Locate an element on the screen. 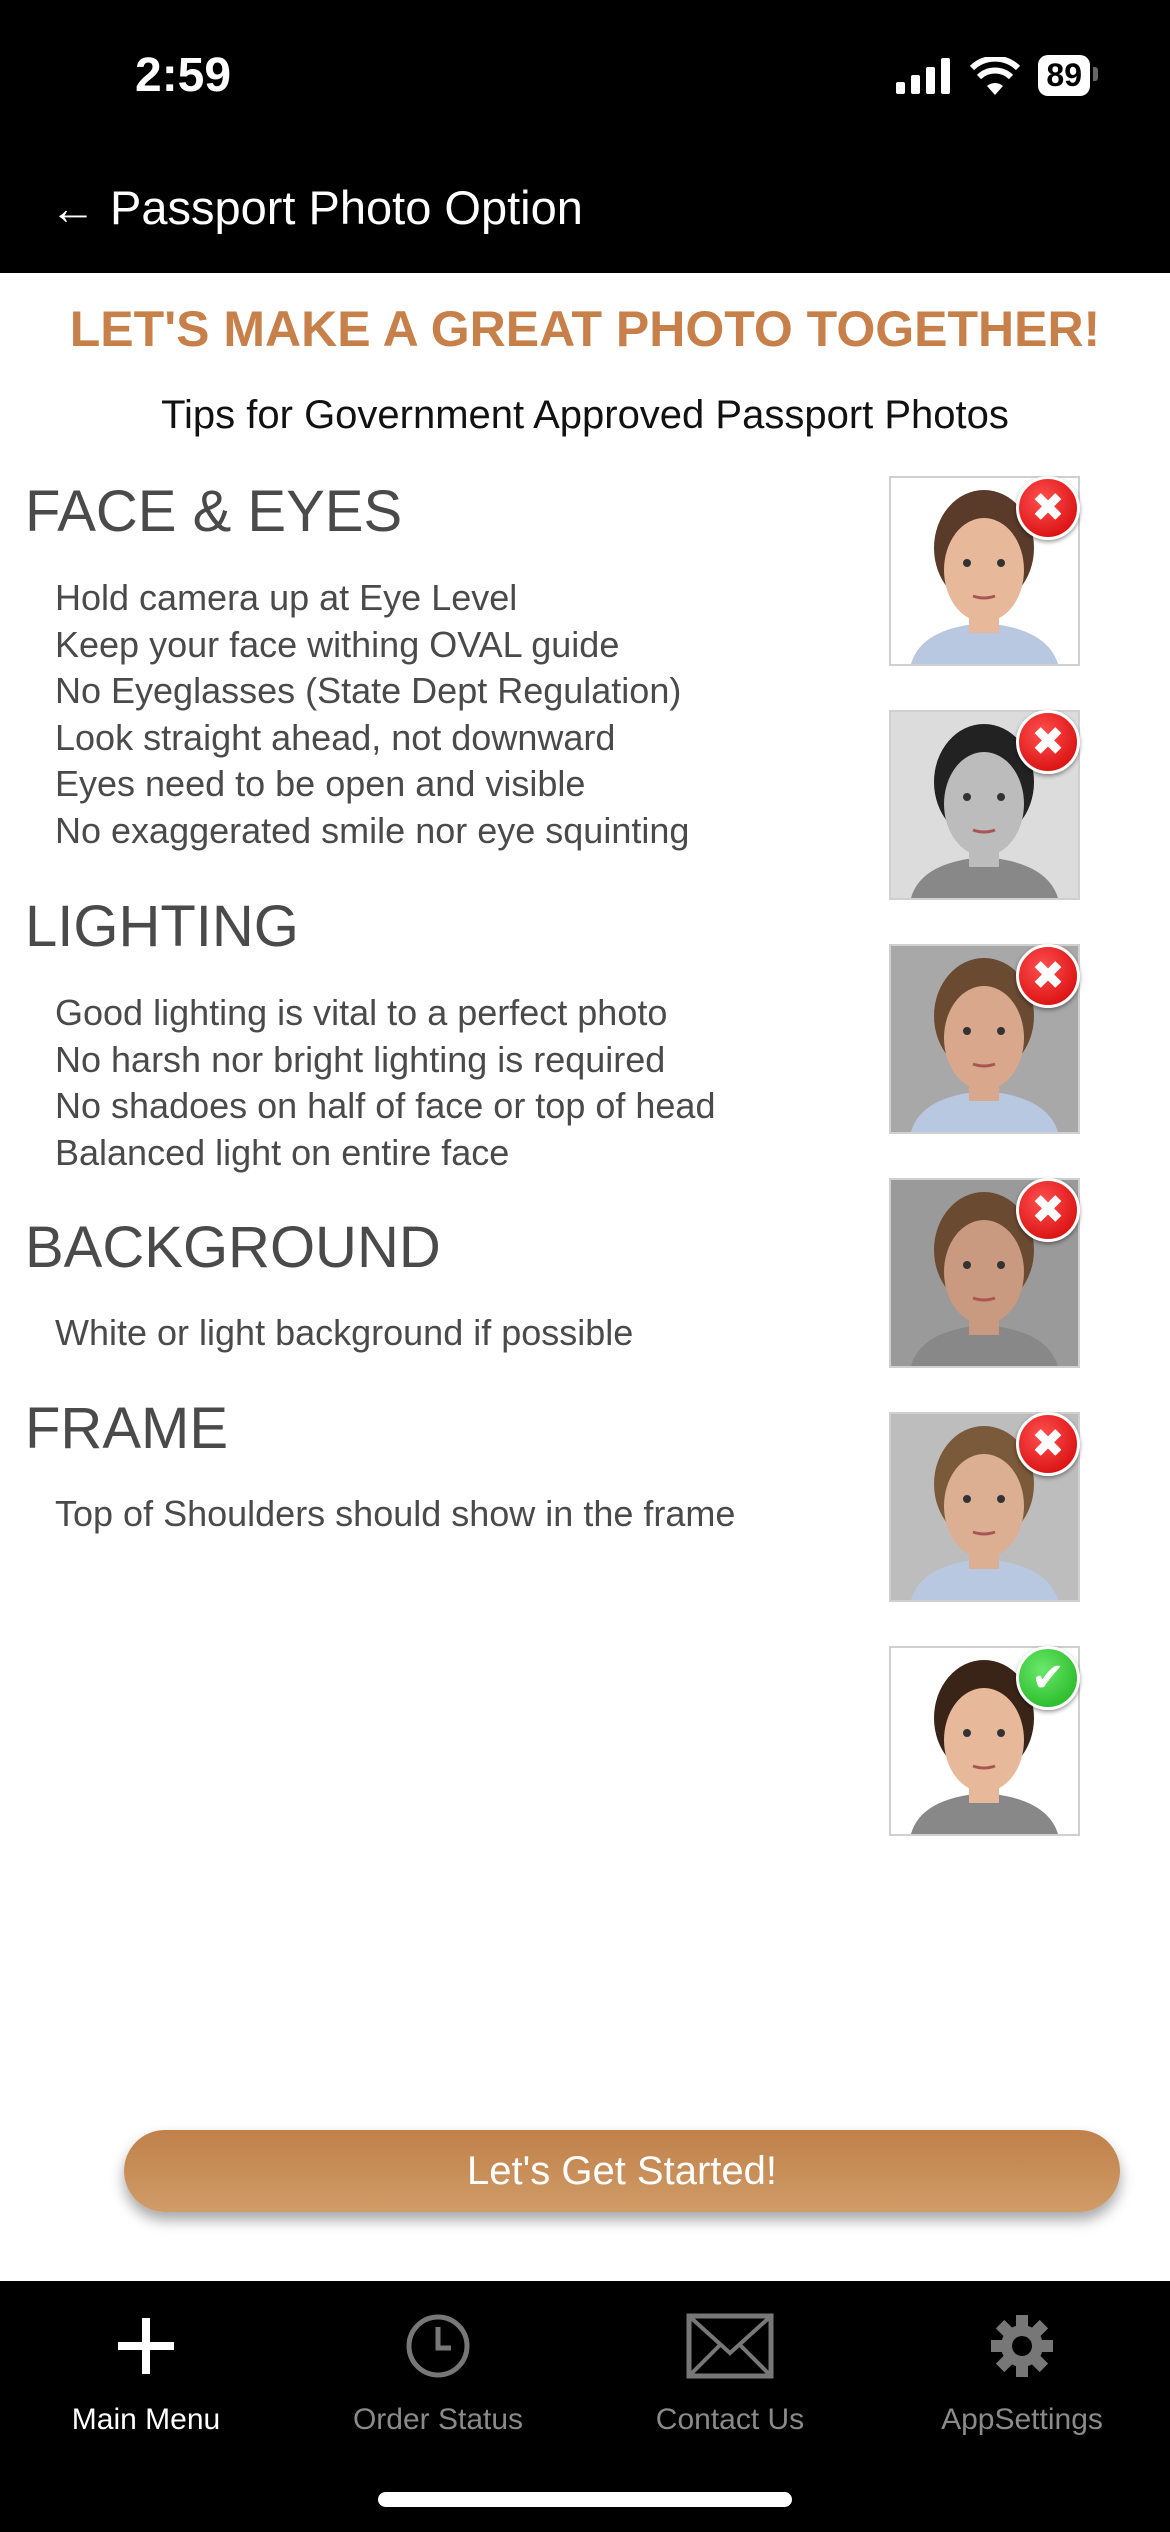 The image size is (1170, 2532). tip: No Eyeglasses (State Dept Regulation) is located at coordinates (368, 690).